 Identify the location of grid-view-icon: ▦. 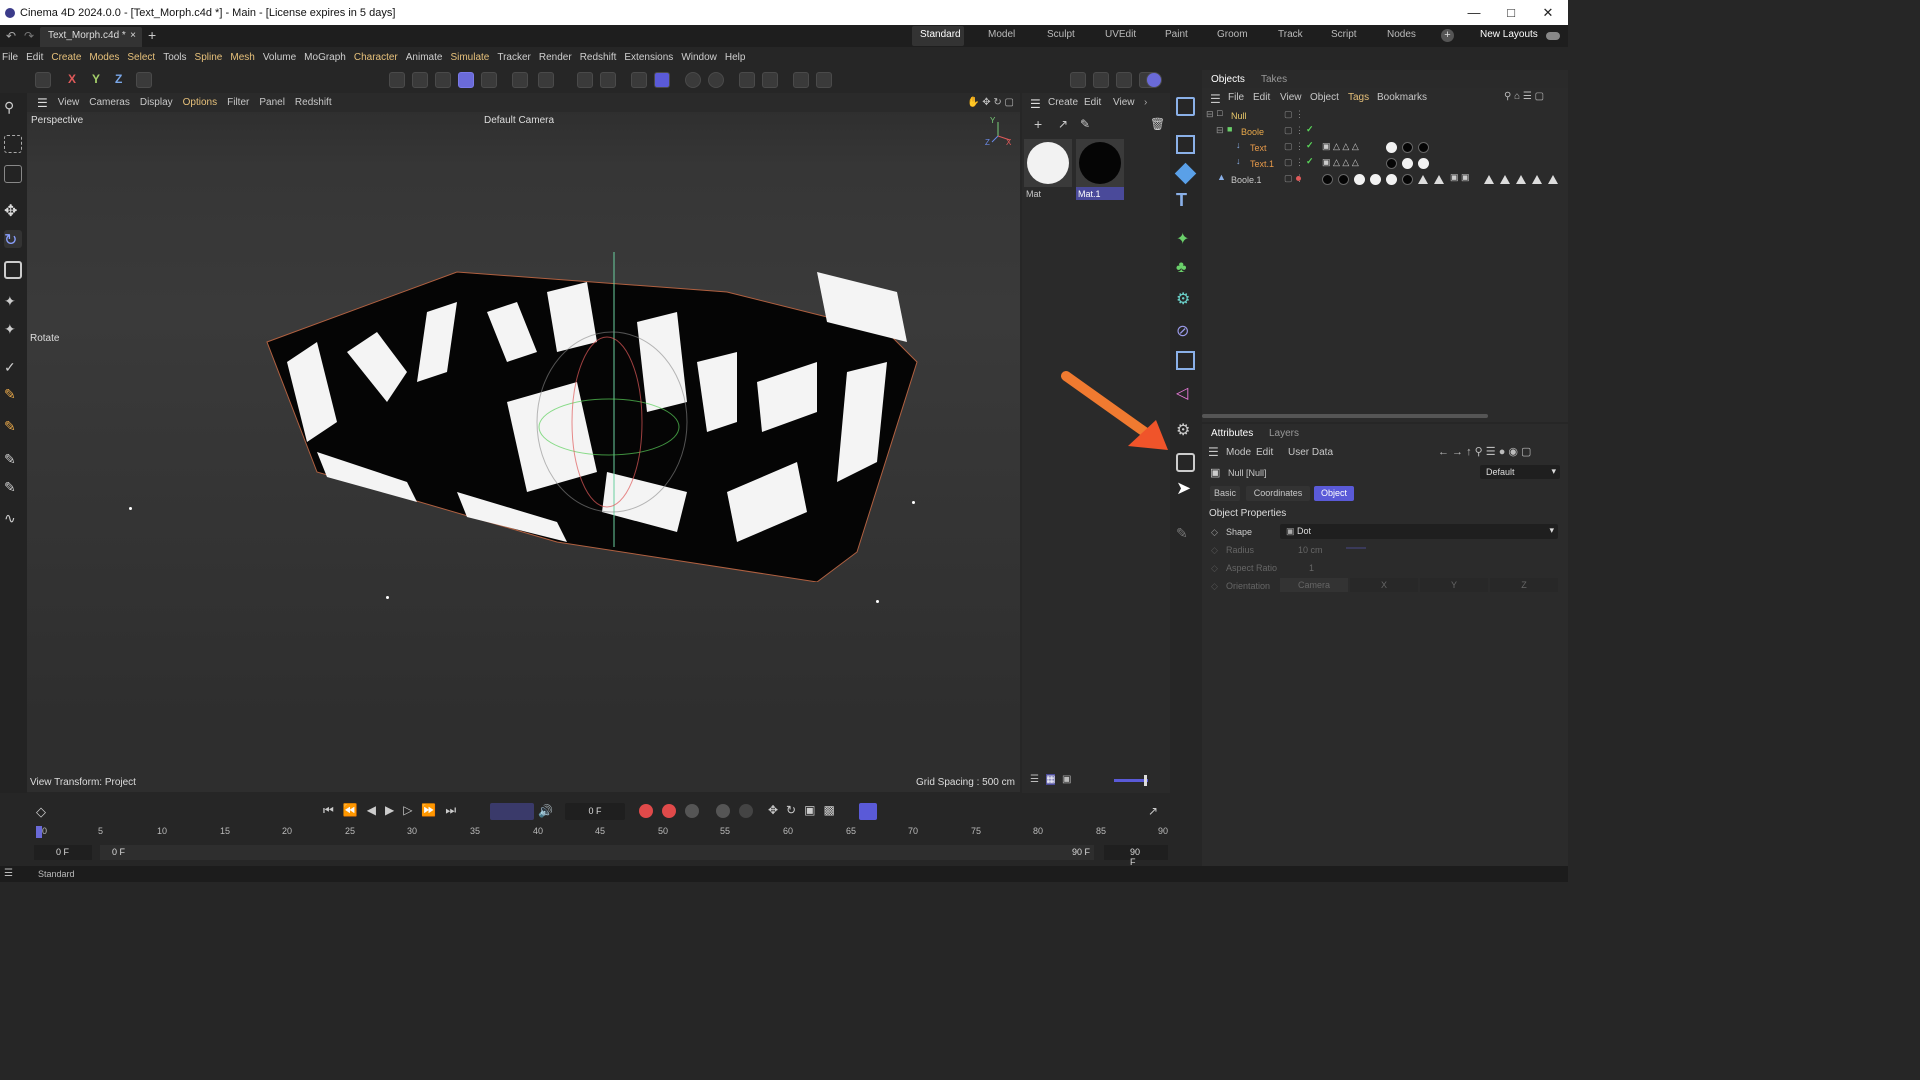
(1051, 779).